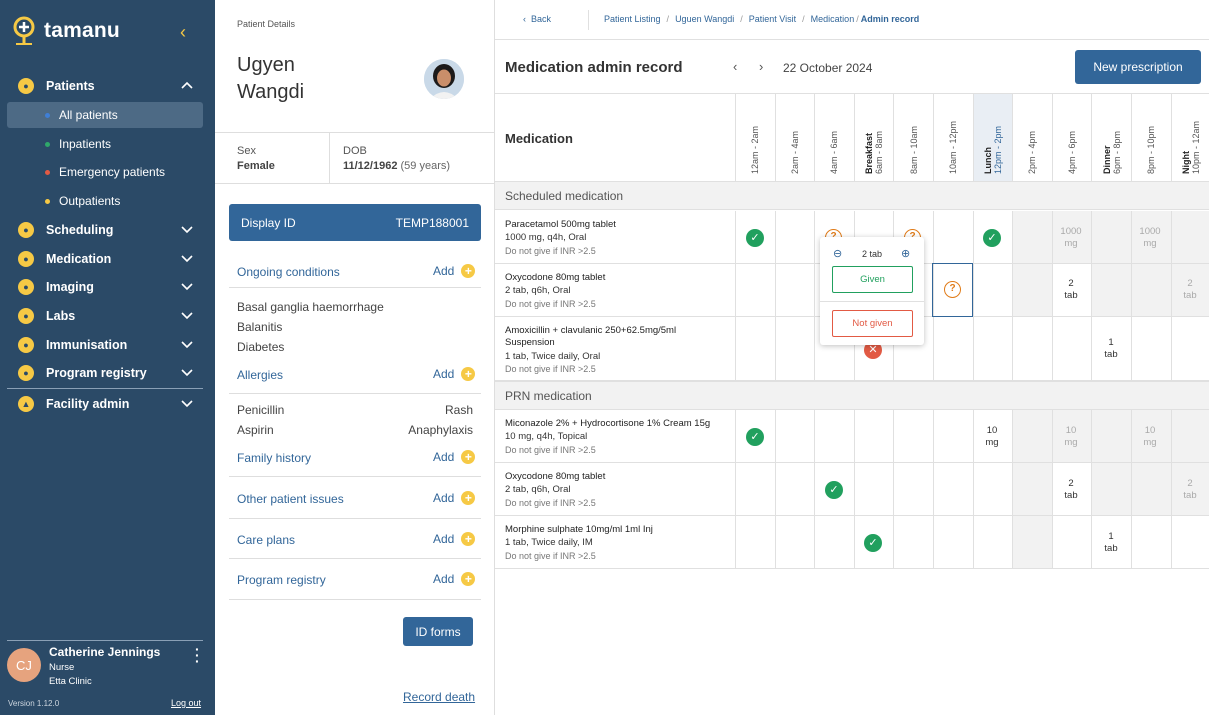 The width and height of the screenshot is (1209, 715). Describe the element at coordinates (454, 539) in the screenshot. I see `add-care-plan-button: Add +` at that location.